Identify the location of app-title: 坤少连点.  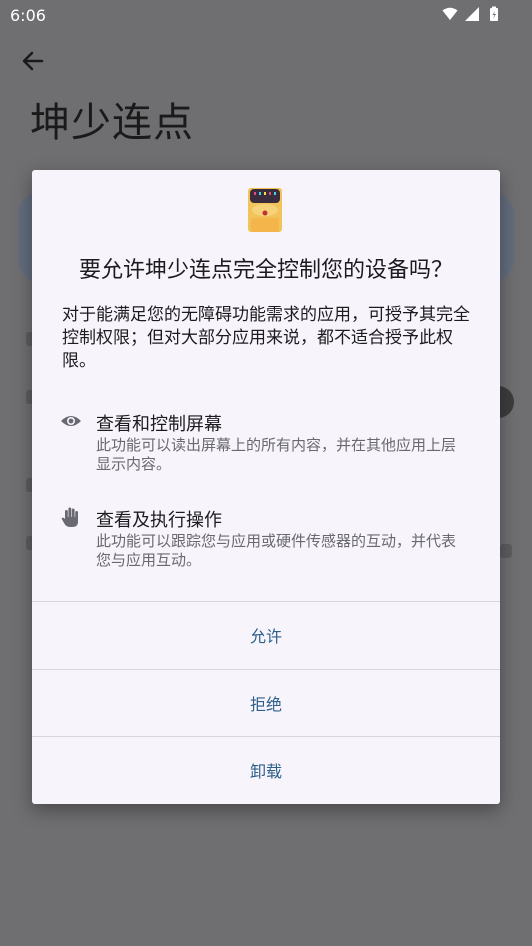
(112, 123).